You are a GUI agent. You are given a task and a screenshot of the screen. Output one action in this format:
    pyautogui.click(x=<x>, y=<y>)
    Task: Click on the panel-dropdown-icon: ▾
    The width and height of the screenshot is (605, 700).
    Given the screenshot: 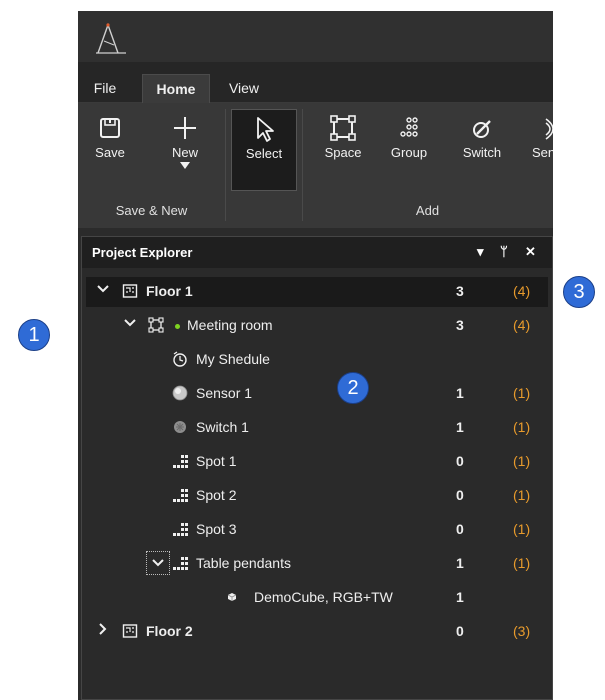 What is the action you would take?
    pyautogui.click(x=480, y=252)
    